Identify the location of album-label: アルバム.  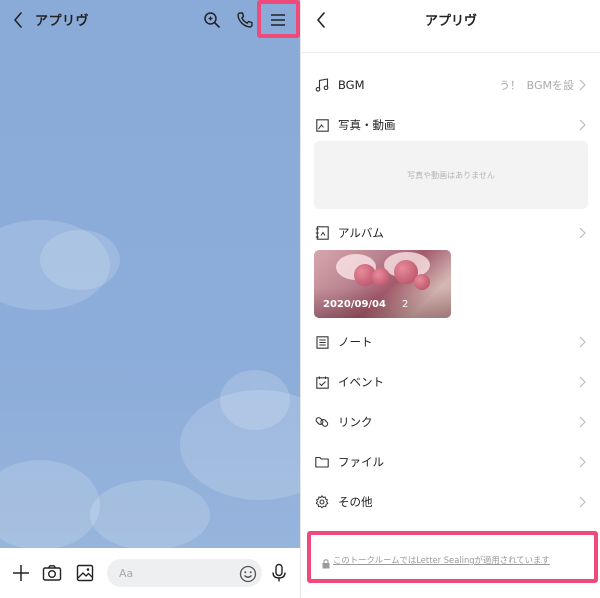
(361, 233).